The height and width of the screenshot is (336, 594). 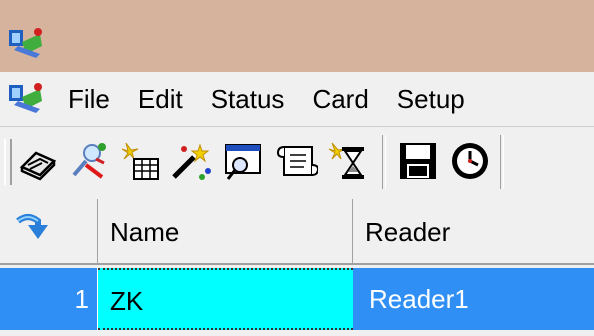 What do you see at coordinates (225, 299) in the screenshot?
I see `cell-name: ZK` at bounding box center [225, 299].